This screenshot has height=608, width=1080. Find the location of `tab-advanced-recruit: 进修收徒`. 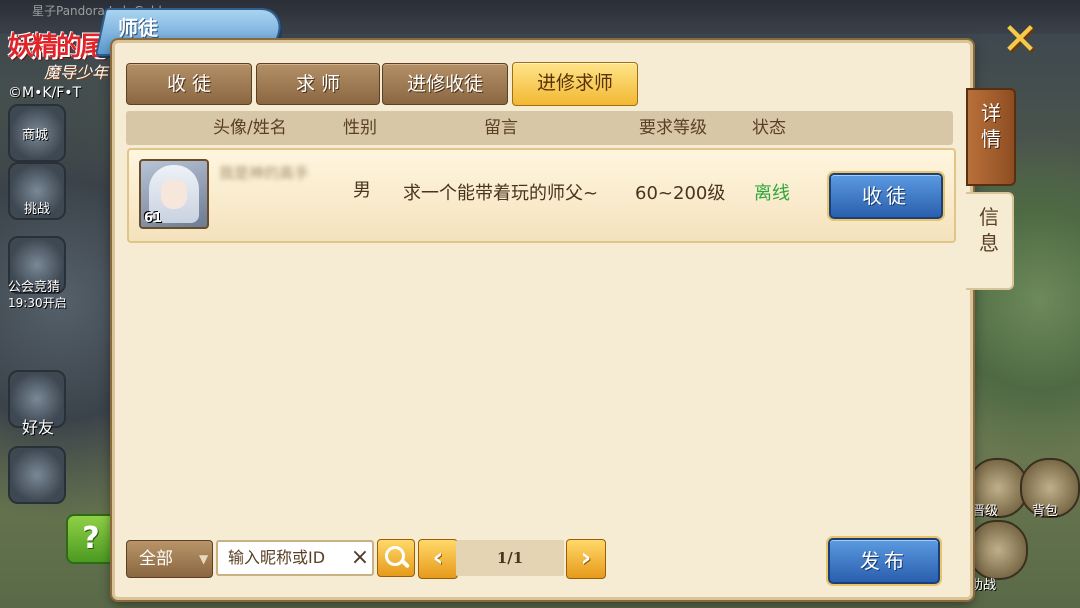

tab-advanced-recruit: 进修收徒 is located at coordinates (445, 84).